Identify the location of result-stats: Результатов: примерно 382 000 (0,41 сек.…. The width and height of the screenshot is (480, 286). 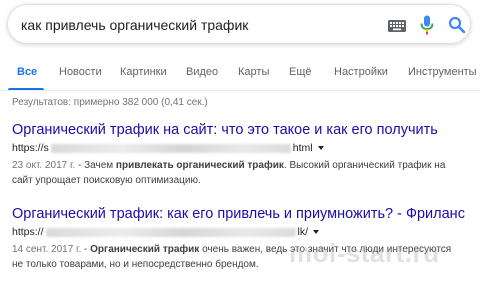
(110, 102).